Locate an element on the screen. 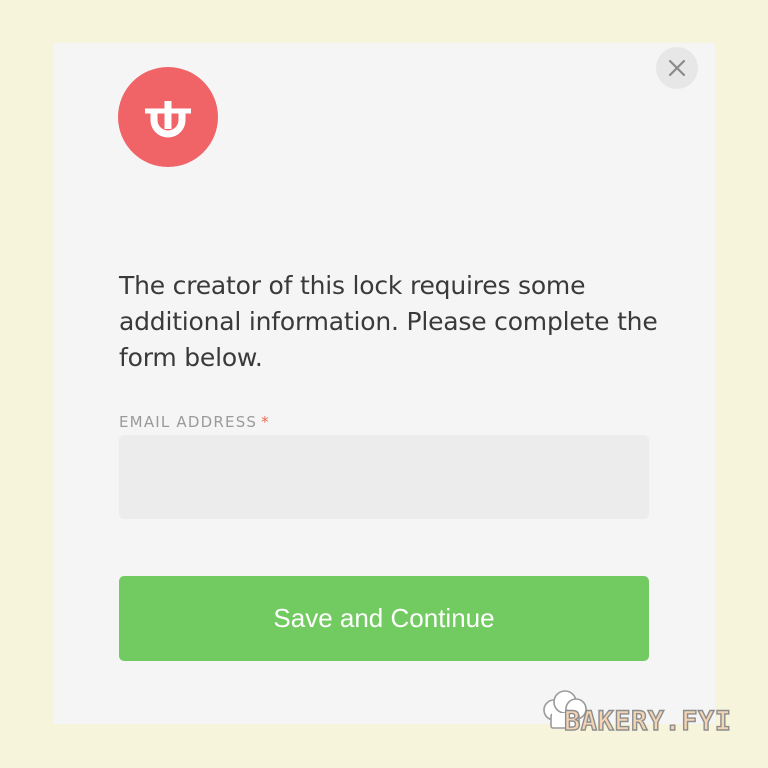  bakery-fyi-watermark: BAKERY.FYI is located at coordinates (647, 718).